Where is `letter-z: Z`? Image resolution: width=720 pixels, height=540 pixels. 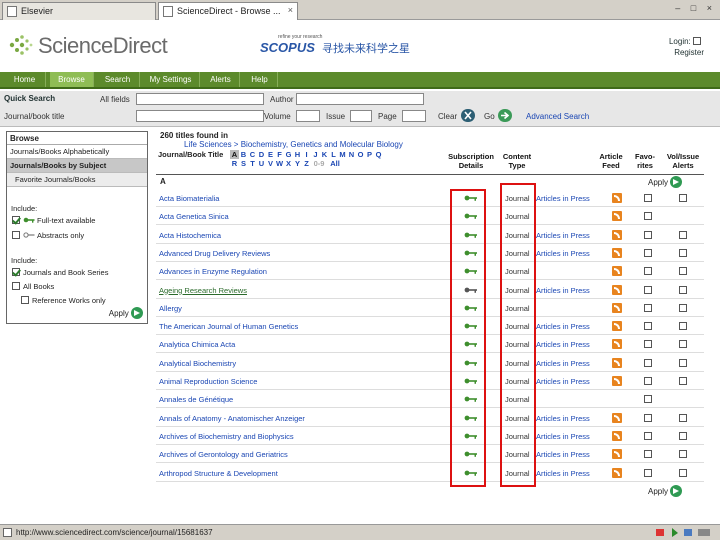
letter-z: Z is located at coordinates (306, 163).